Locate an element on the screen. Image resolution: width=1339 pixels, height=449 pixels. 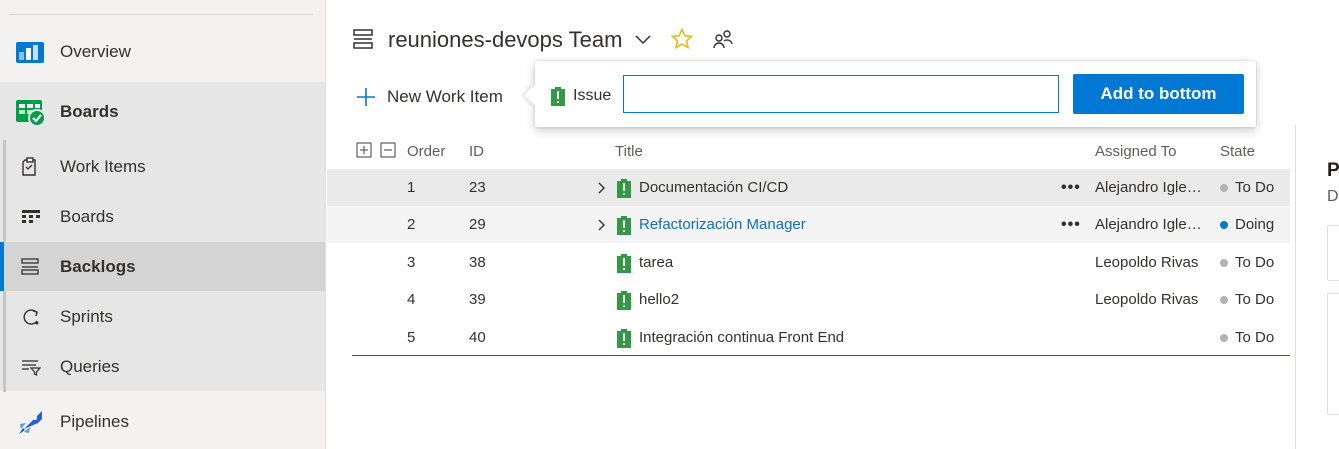
side-panel-subtitle: D is located at coordinates (1333, 196).